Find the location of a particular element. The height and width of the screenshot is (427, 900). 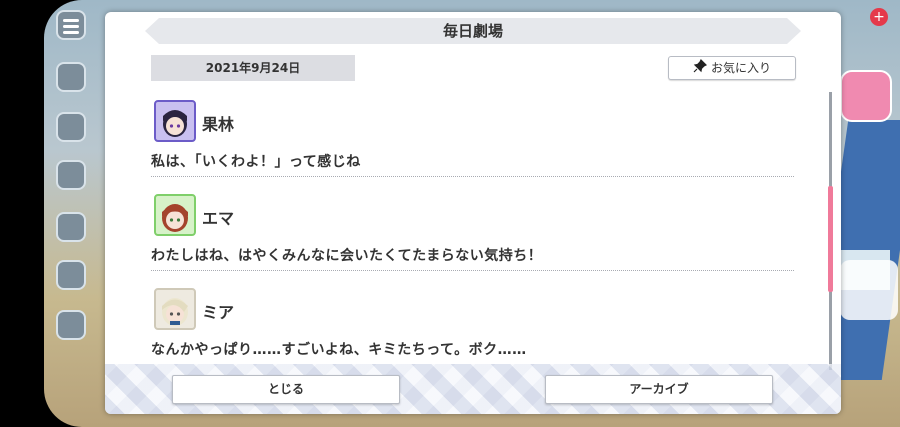

close-button: とじる is located at coordinates (286, 389).